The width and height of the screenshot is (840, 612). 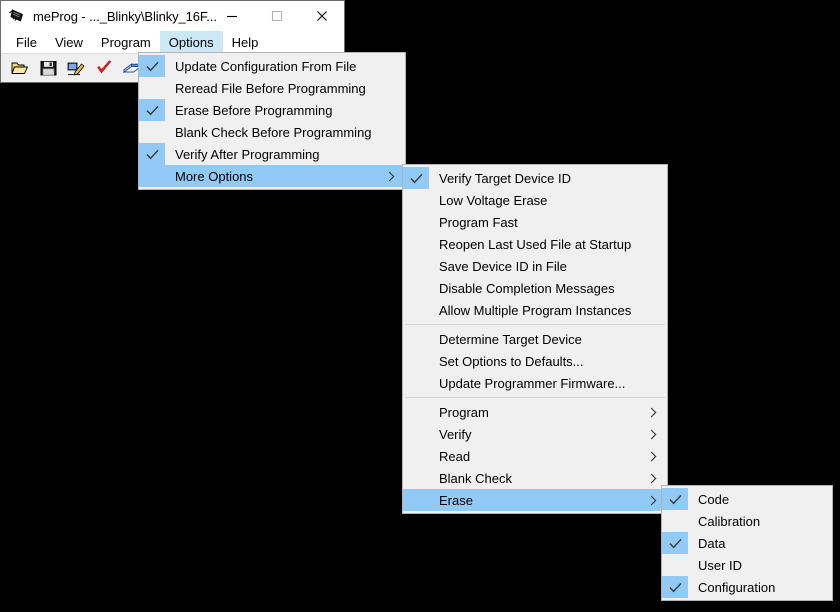 I want to click on menu-item-verify-after-programming: Verify After Programming, so click(x=272, y=154).